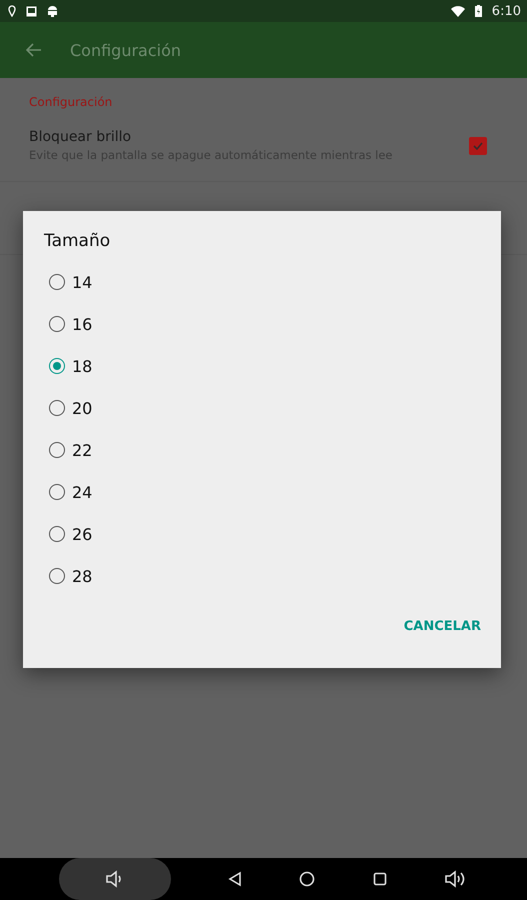 The height and width of the screenshot is (900, 527). I want to click on option-label: 14, so click(82, 282).